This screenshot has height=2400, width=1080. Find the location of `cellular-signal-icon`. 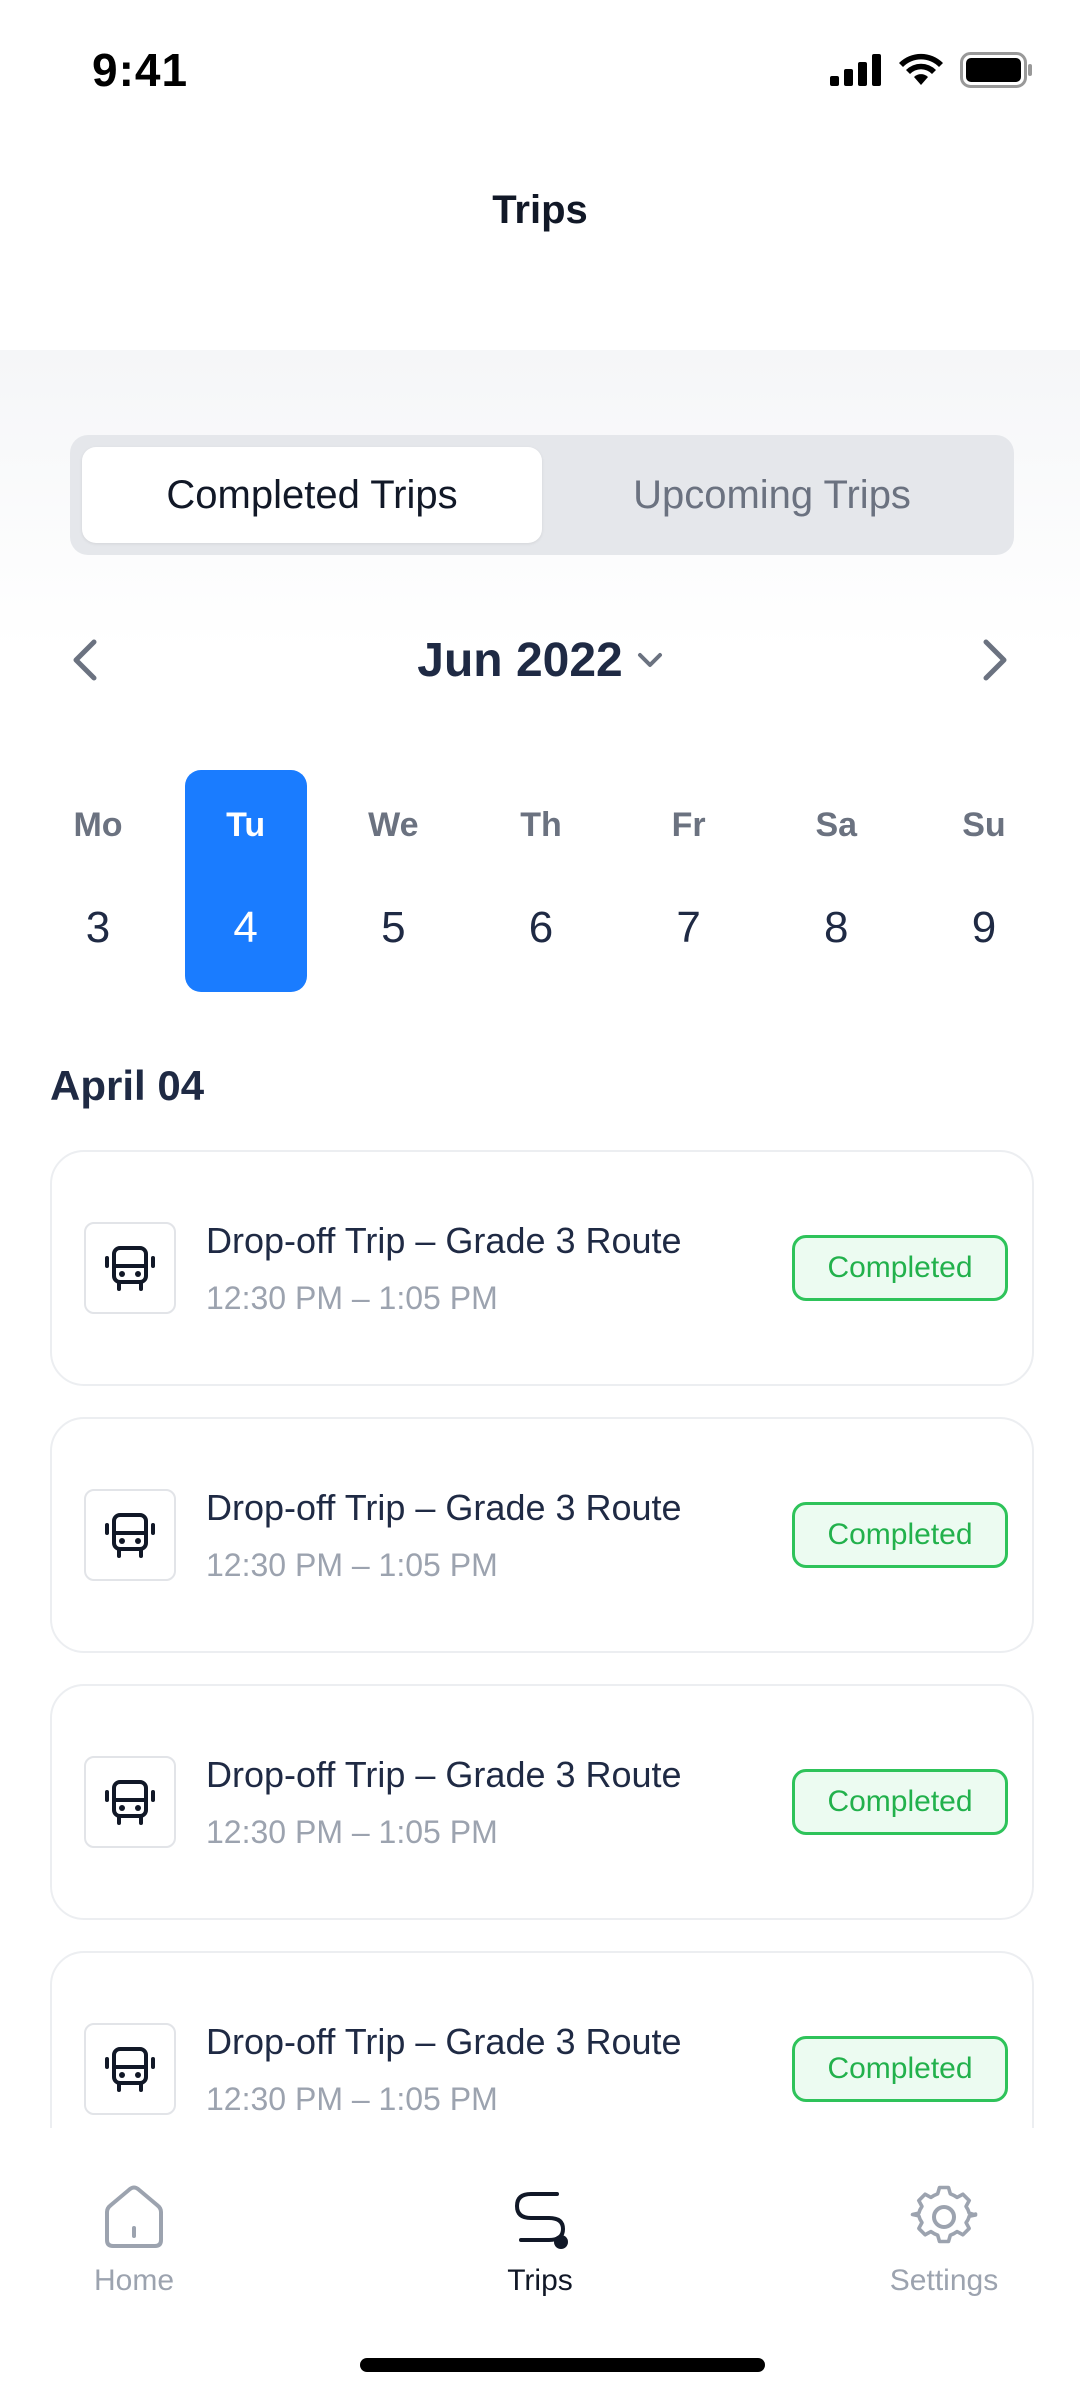

cellular-signal-icon is located at coordinates (855, 70).